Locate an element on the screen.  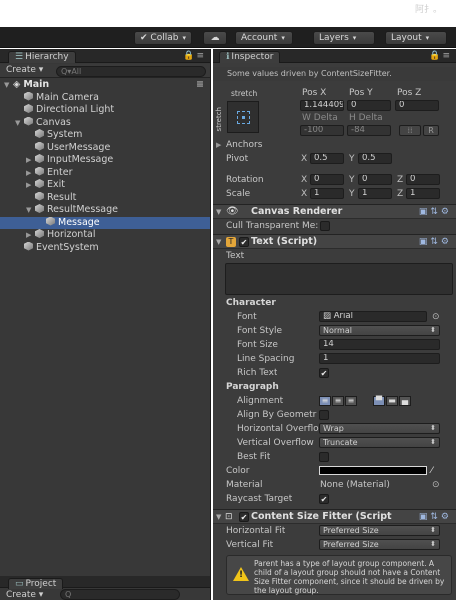
font-size-field: 14 is located at coordinates (379, 344).